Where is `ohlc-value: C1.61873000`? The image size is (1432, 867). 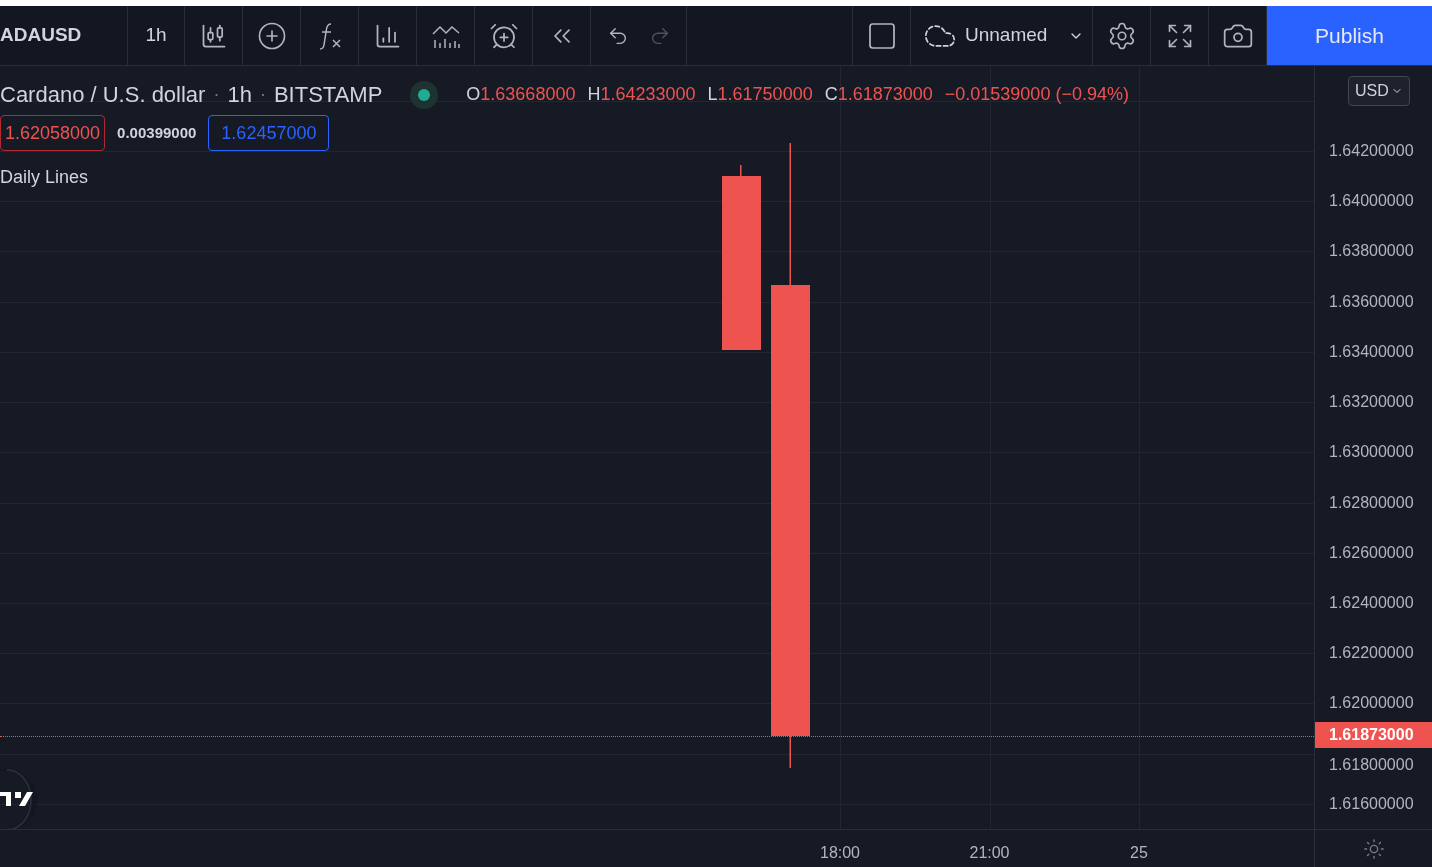
ohlc-value: C1.61873000 is located at coordinates (878, 94).